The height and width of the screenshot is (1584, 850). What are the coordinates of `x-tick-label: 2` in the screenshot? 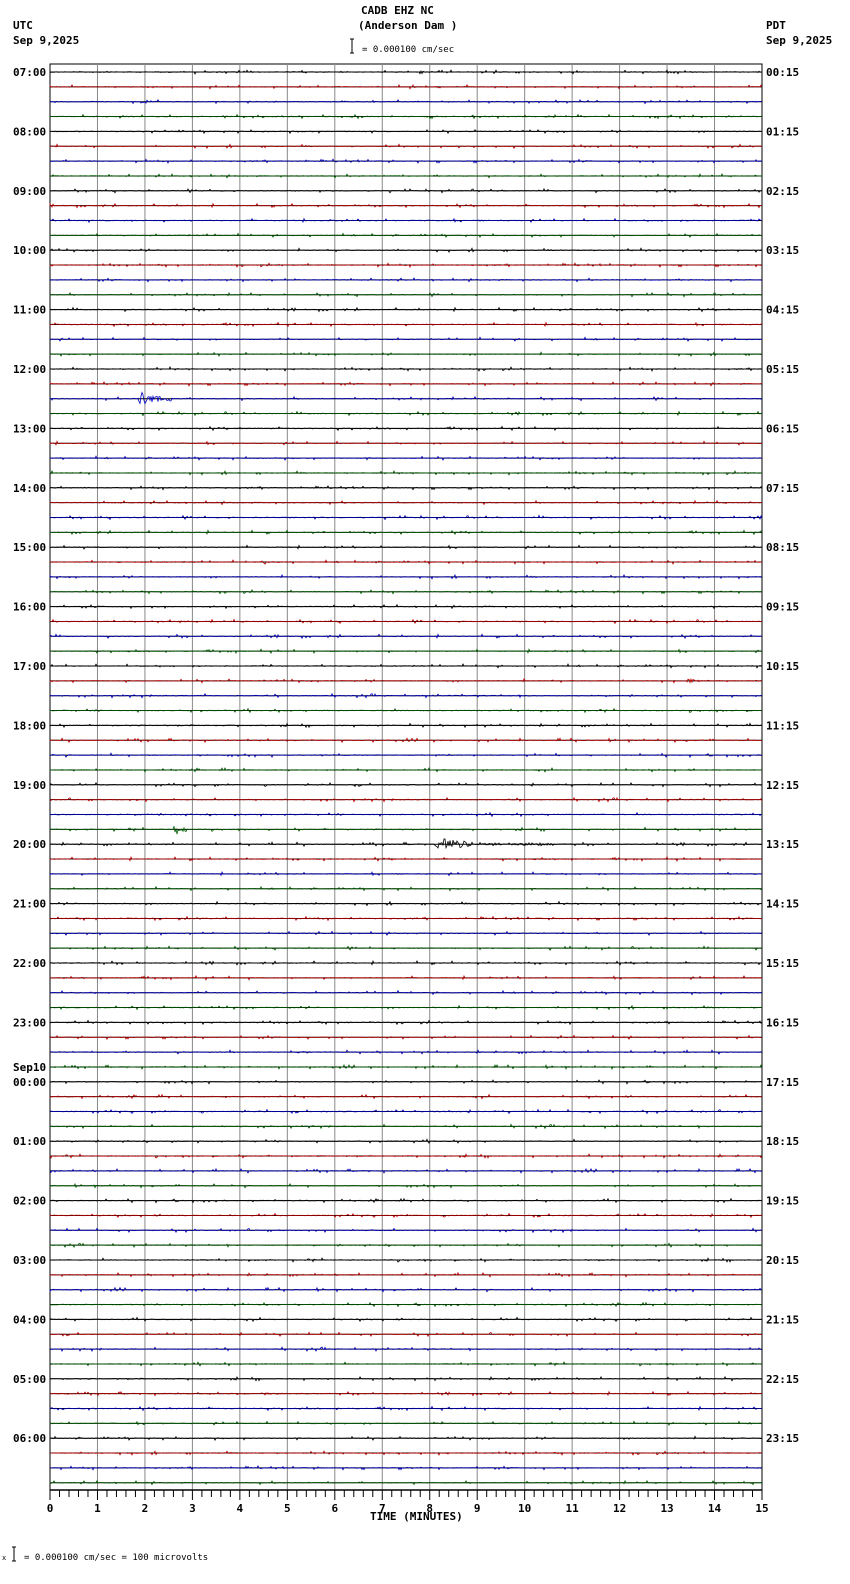 It's located at (145, 1508).